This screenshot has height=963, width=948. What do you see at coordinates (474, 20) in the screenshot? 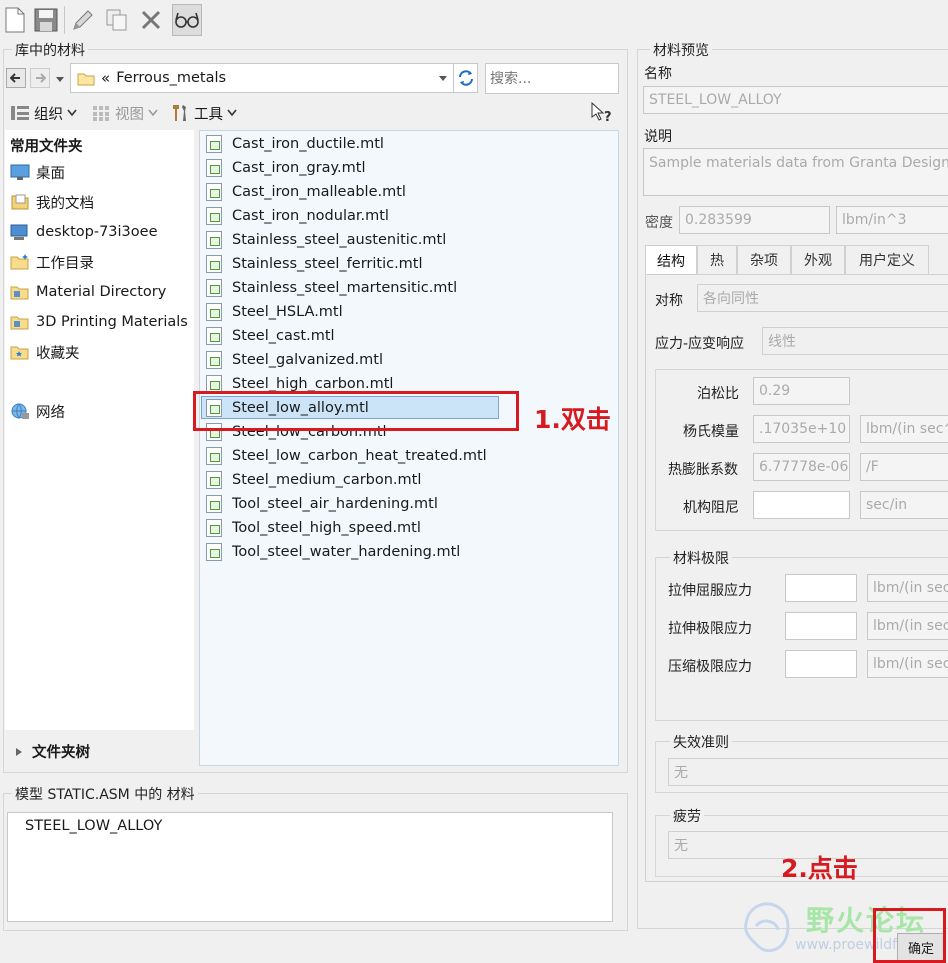
I see `toolbar` at bounding box center [474, 20].